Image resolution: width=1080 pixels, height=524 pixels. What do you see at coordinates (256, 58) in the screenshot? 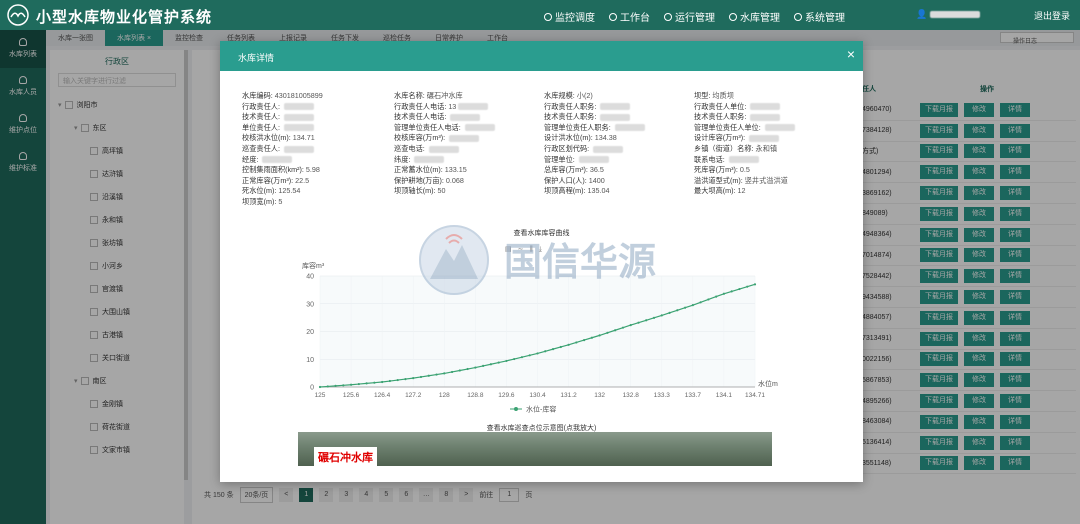
I see `modal-title: 水库详情` at bounding box center [256, 58].